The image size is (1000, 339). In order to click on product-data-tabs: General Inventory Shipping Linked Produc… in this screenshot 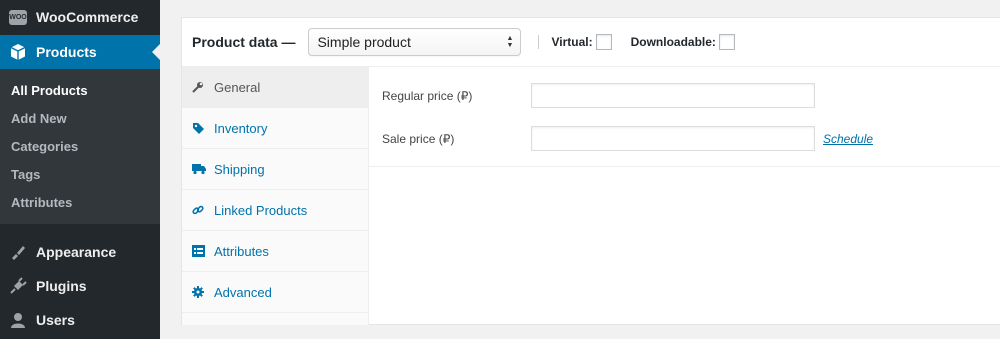, I will do `click(275, 196)`.